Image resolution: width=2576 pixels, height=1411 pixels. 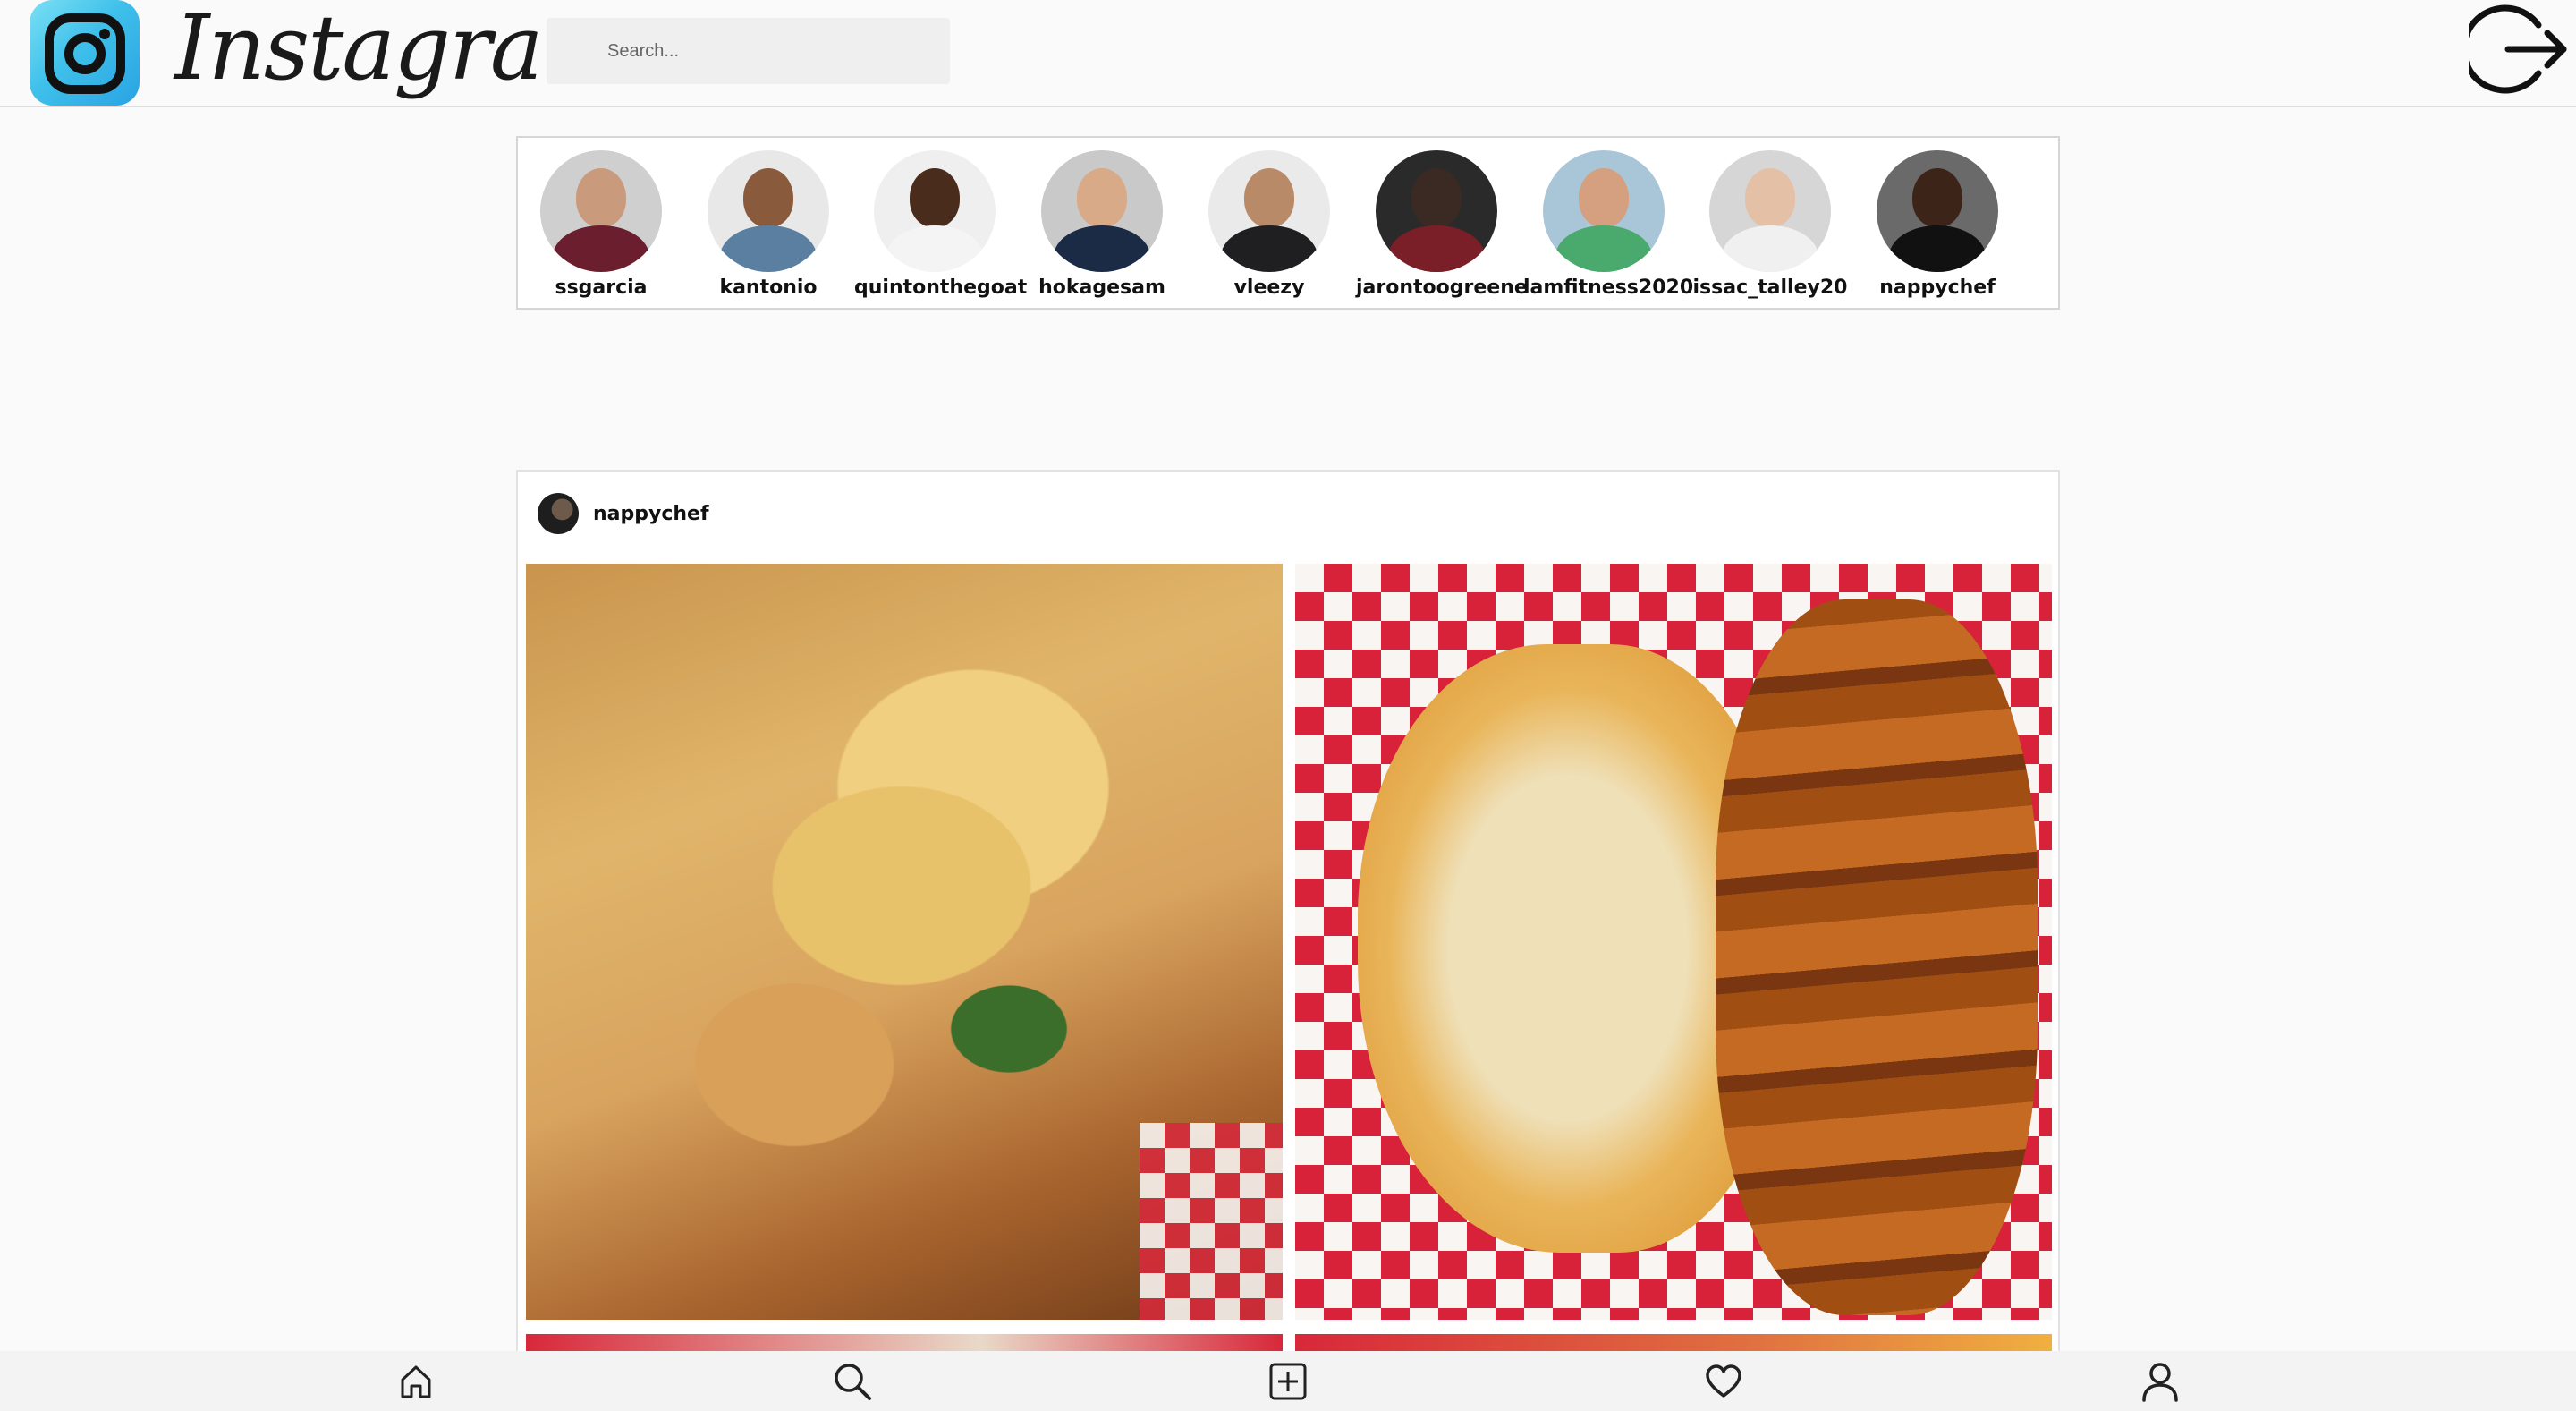 I want to click on bottom-navigation, so click(x=1288, y=1381).